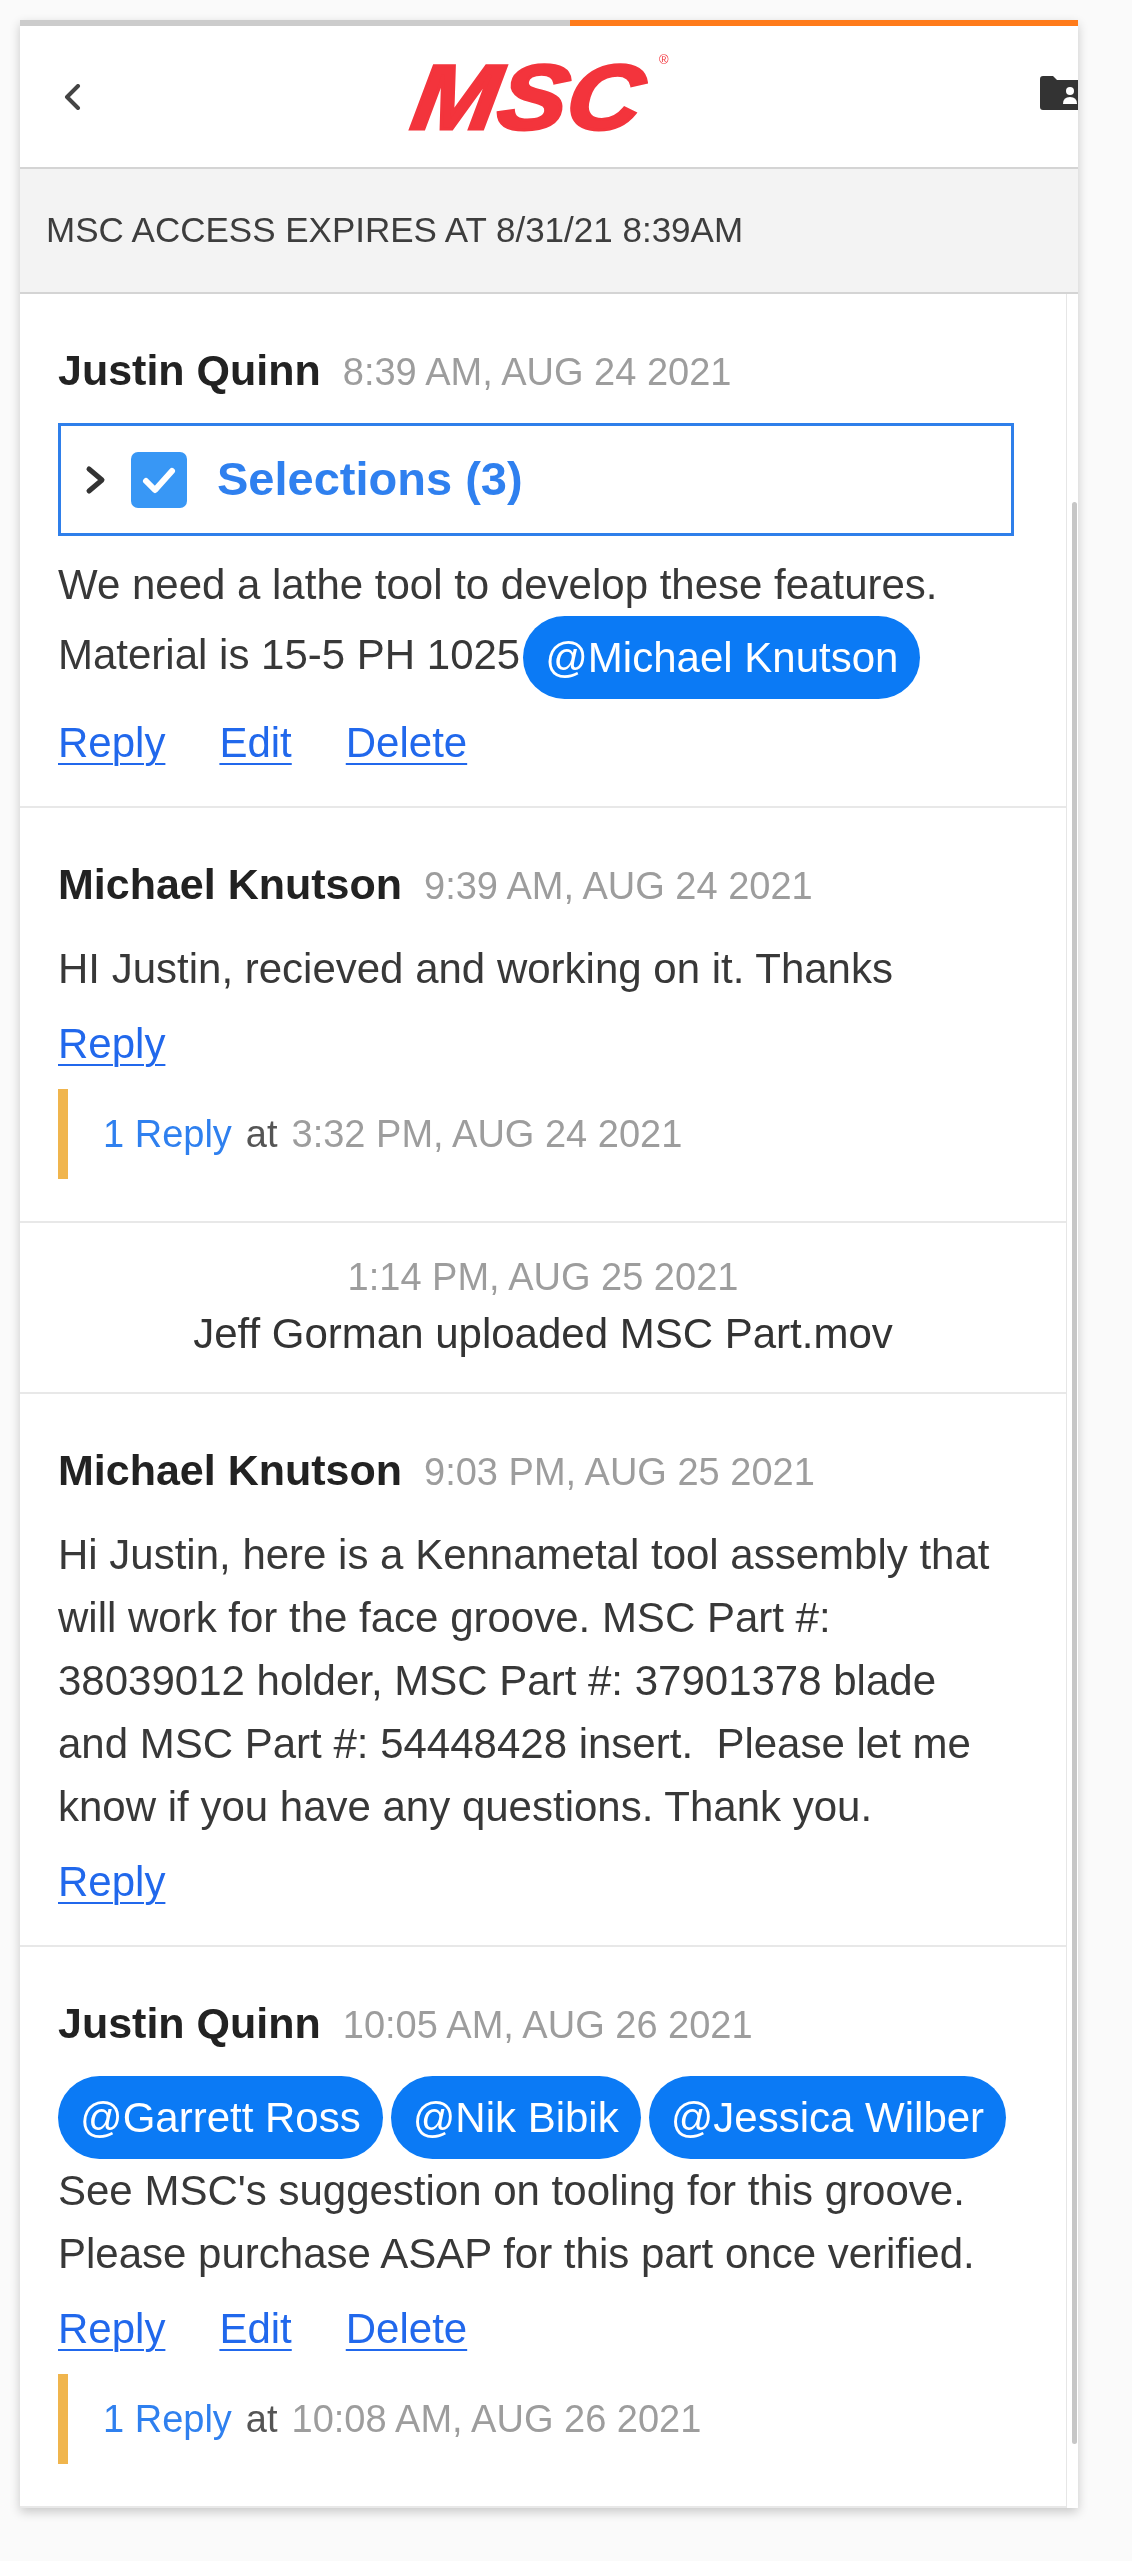 Image resolution: width=1132 pixels, height=2561 pixels. I want to click on comment-text: Material is 15-5 PH 1025, so click(289, 654).